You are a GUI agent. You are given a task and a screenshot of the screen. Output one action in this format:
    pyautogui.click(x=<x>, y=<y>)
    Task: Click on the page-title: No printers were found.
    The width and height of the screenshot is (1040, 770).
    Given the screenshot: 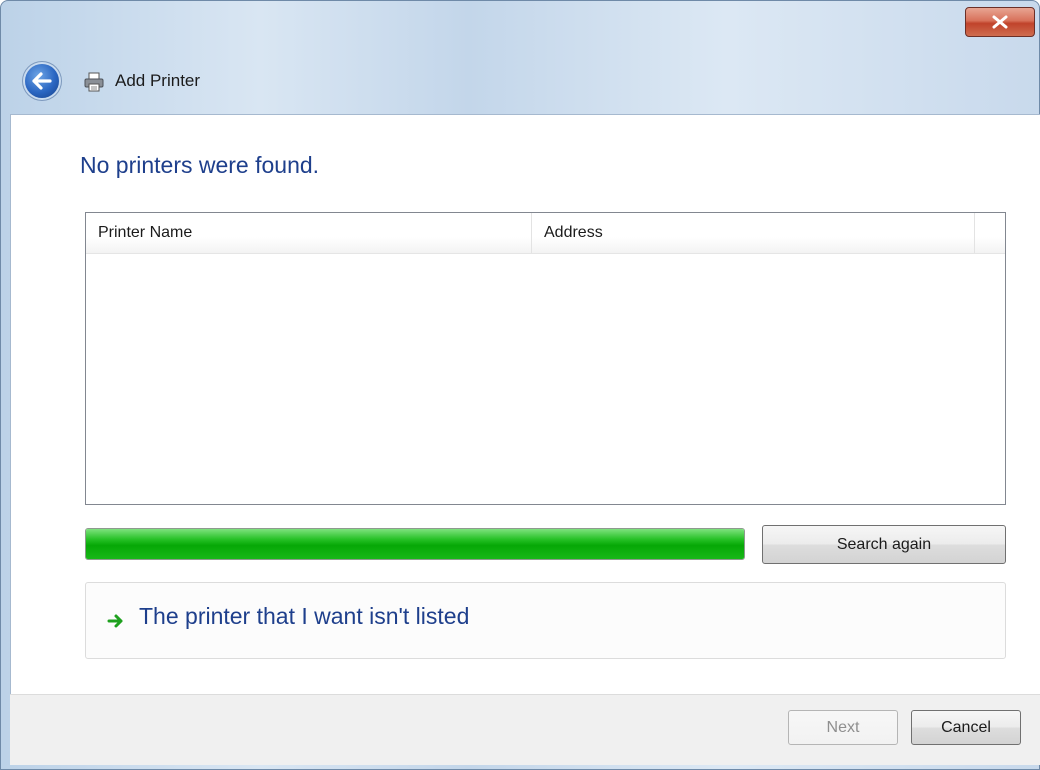 What is the action you would take?
    pyautogui.click(x=200, y=165)
    